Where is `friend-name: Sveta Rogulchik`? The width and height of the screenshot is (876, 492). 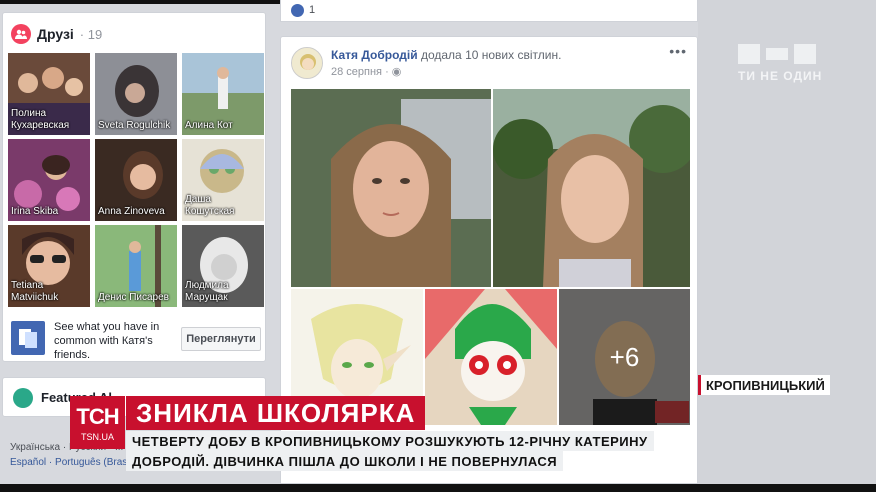
friend-name: Sveta Rogulchik is located at coordinates (134, 125).